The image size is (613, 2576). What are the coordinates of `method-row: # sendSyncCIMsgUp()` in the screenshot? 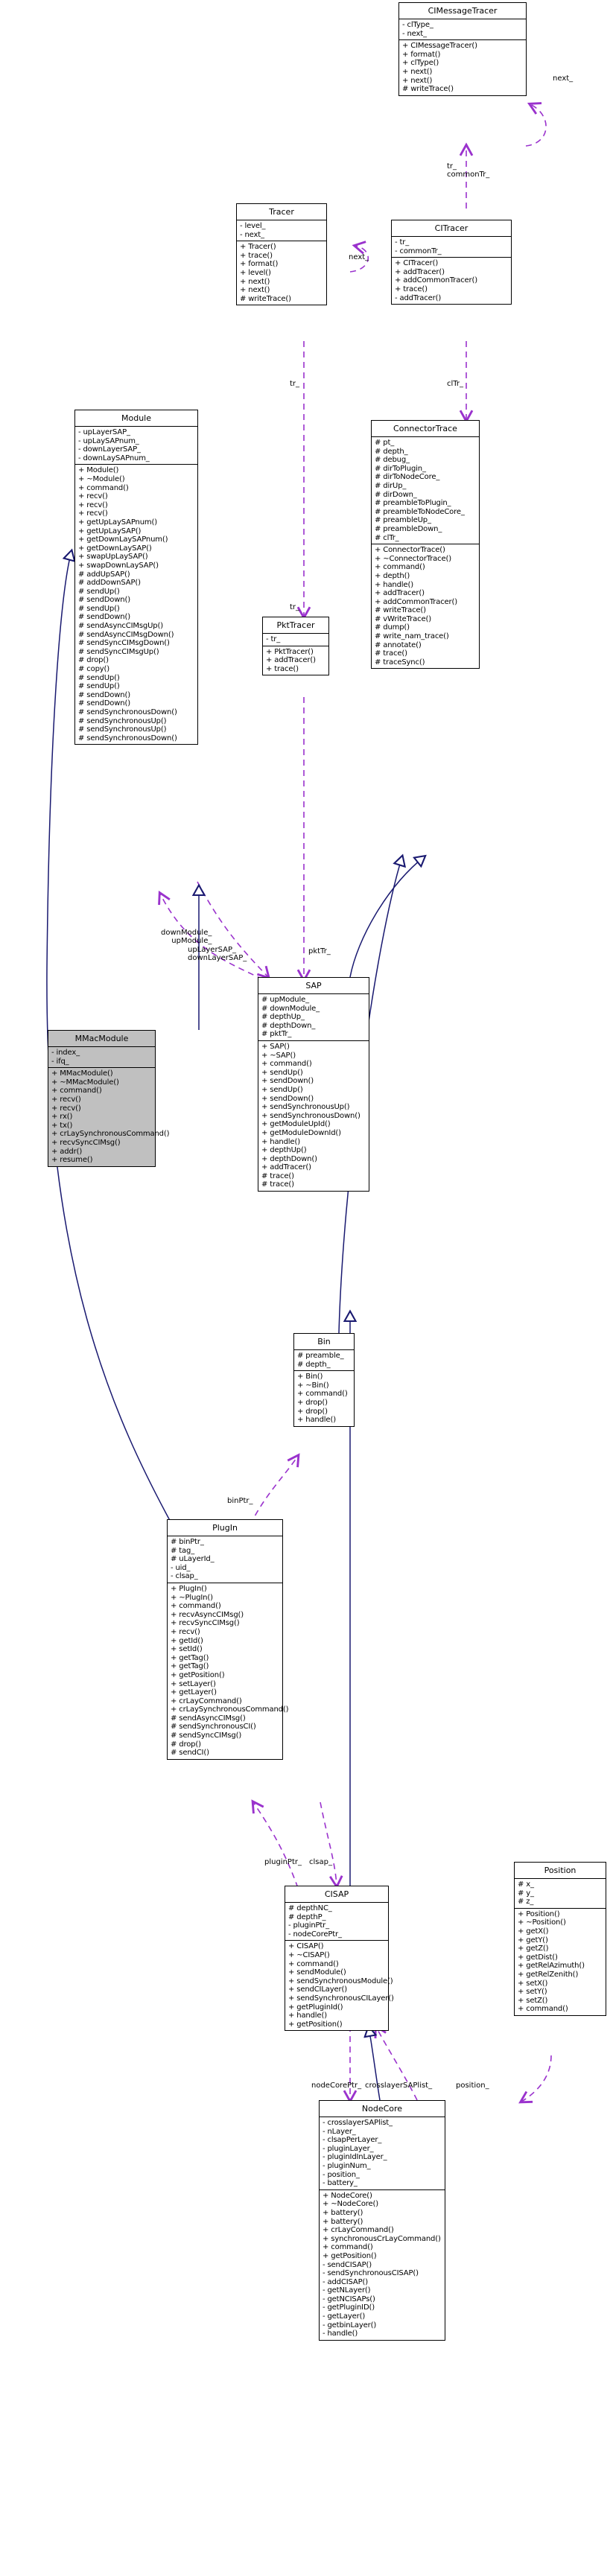 It's located at (119, 651).